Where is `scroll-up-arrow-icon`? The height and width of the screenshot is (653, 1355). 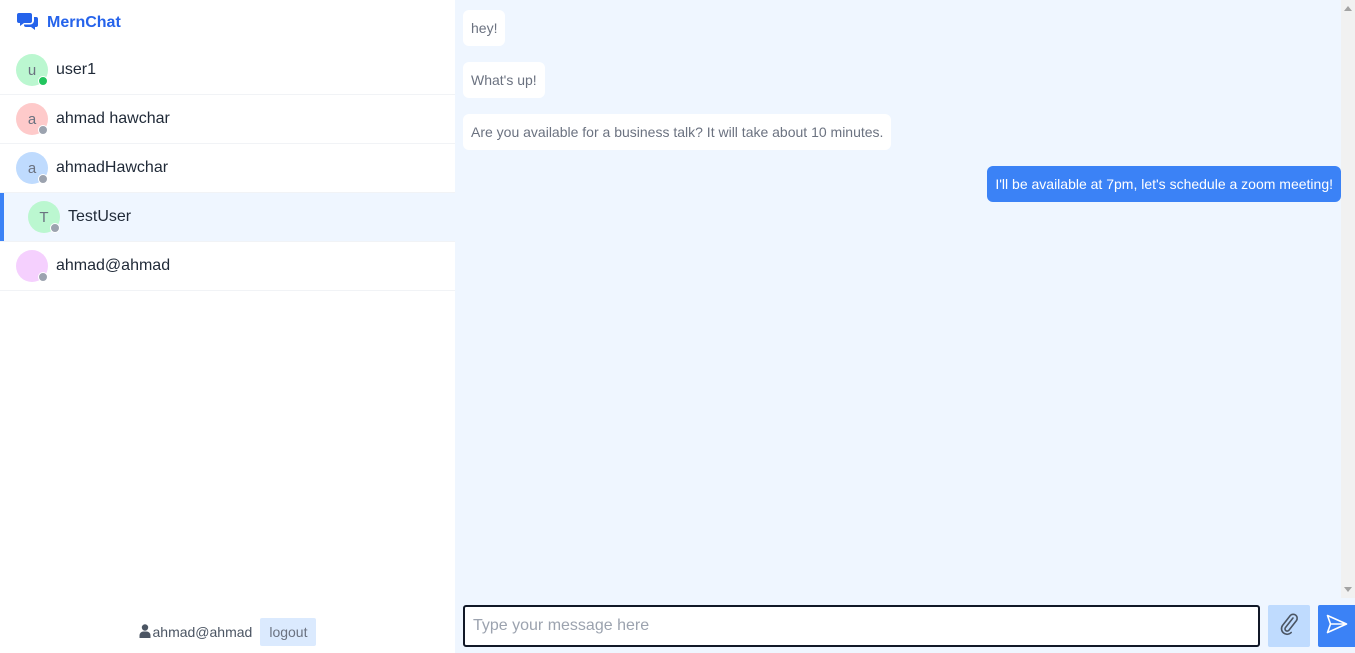 scroll-up-arrow-icon is located at coordinates (1348, 8).